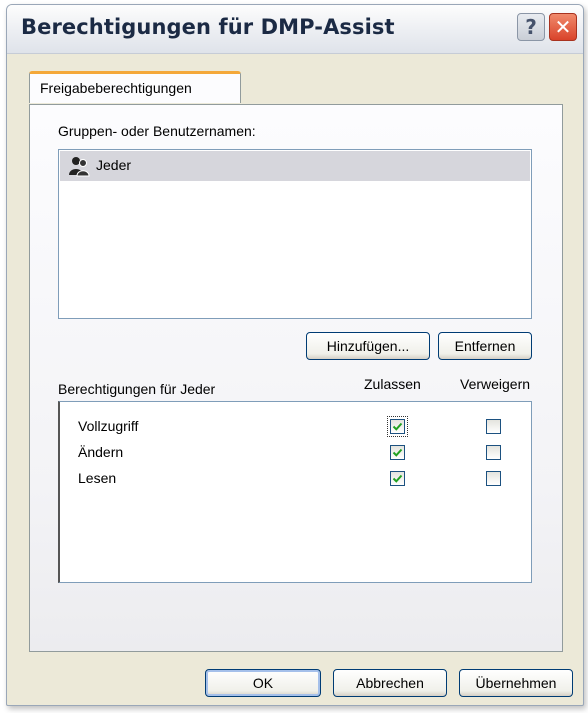 Image resolution: width=588 pixels, height=713 pixels. Describe the element at coordinates (295, 479) in the screenshot. I see `permission-row: Lesen` at that location.